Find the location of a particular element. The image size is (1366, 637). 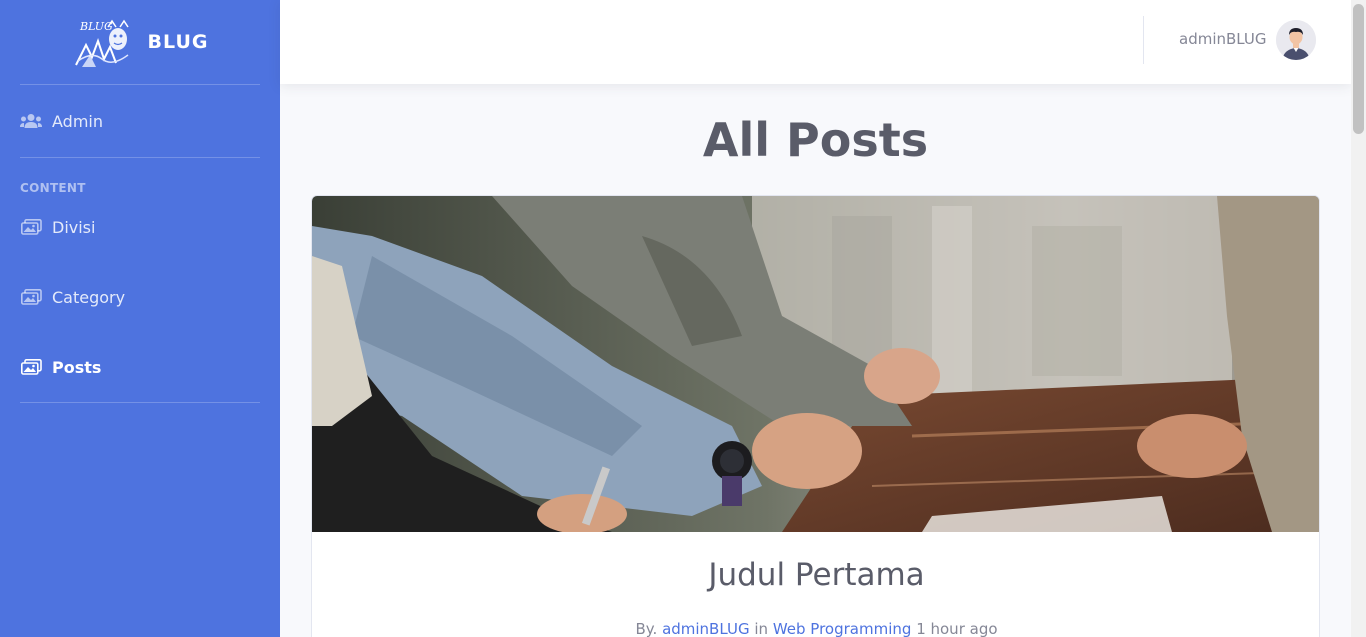

sidebar-item-divisi: Divisi is located at coordinates (140, 227).